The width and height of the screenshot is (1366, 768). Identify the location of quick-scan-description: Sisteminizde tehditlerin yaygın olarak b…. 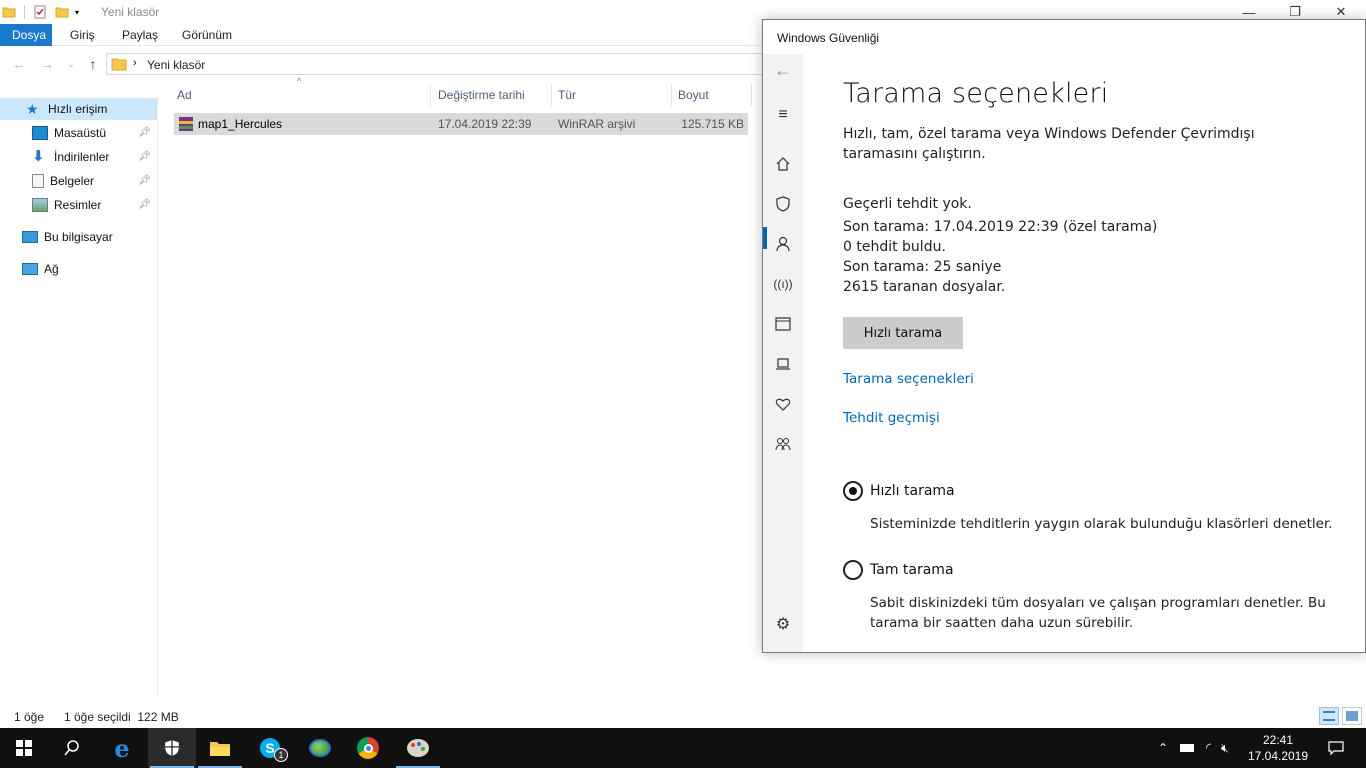
(1101, 524).